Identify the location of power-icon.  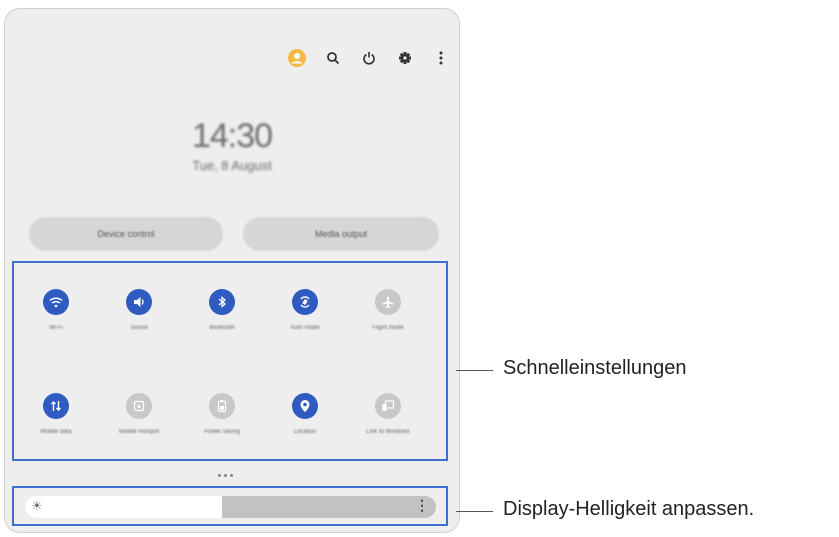
(369, 58).